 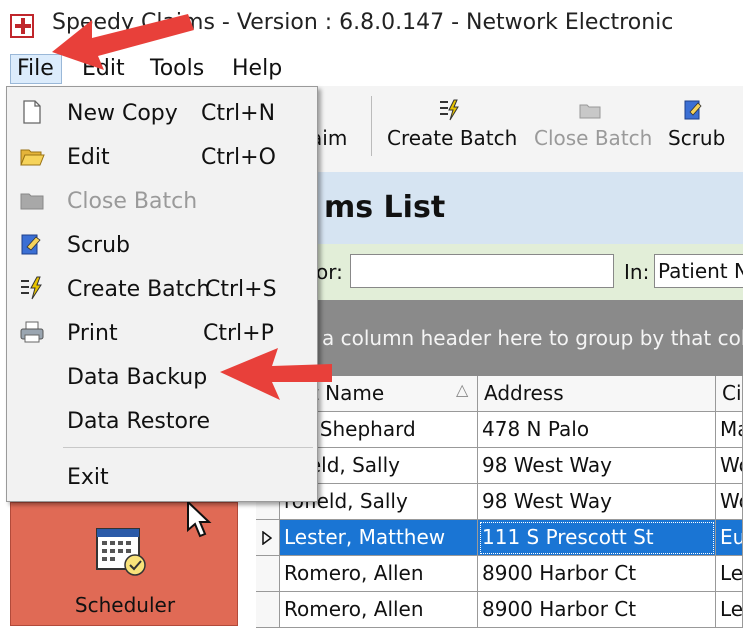 What do you see at coordinates (162, 289) in the screenshot?
I see `menu-item-create-batch: Create Batch Ctrl+S` at bounding box center [162, 289].